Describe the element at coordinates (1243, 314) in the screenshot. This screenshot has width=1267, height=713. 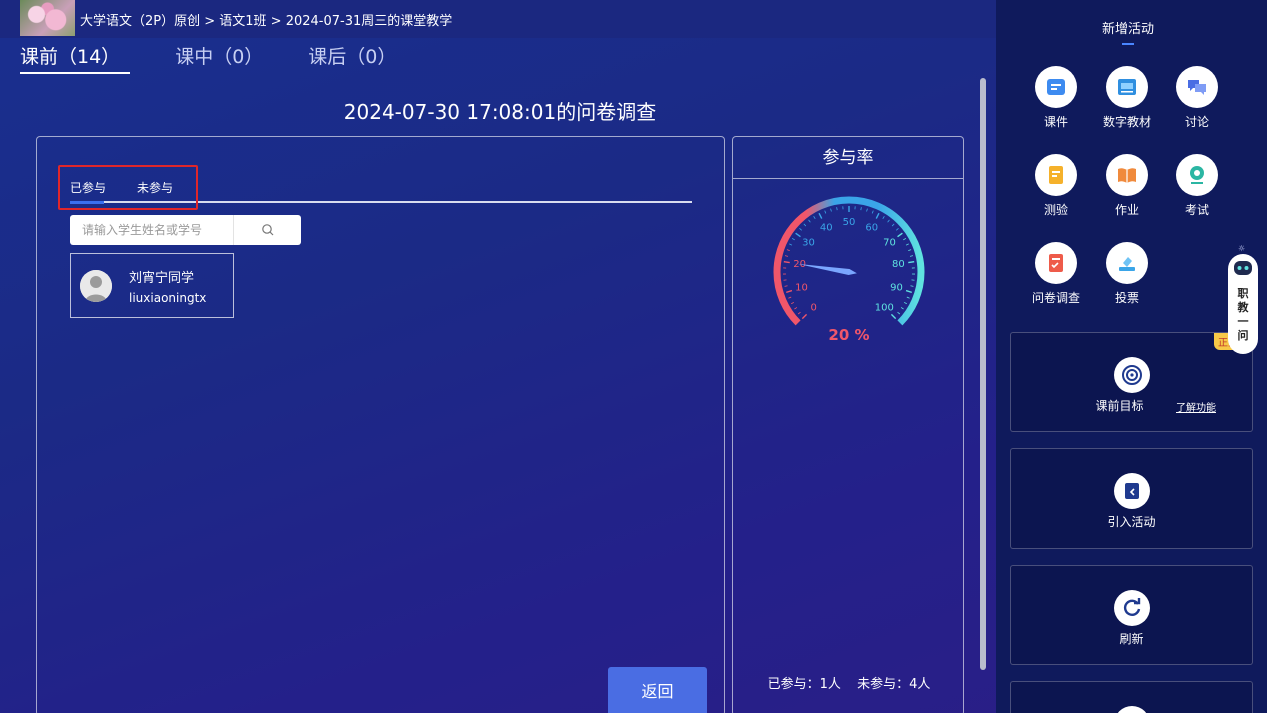
I see `assistant-label: 职教一问` at that location.